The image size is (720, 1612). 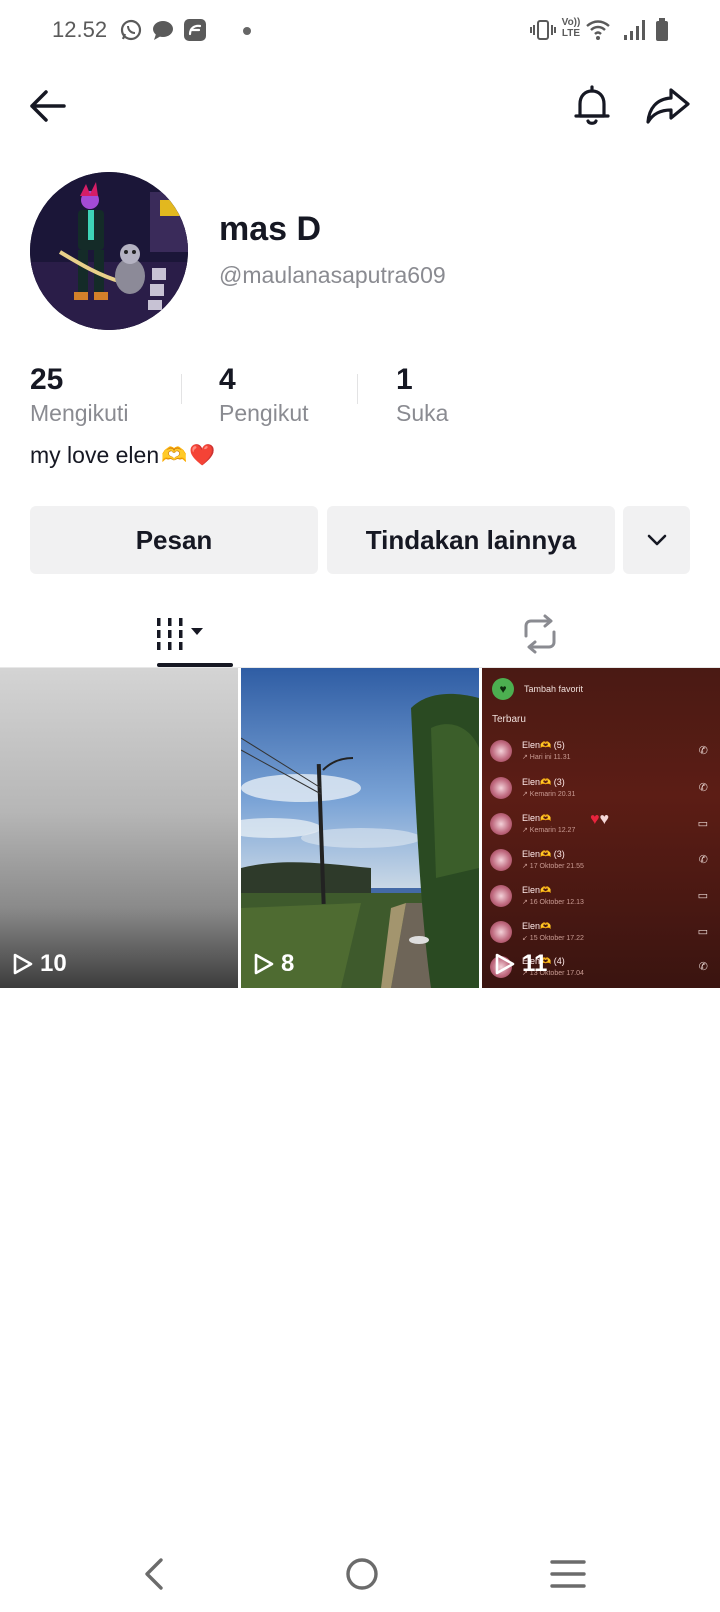 I want to click on message-button: Pesan, so click(x=174, y=540).